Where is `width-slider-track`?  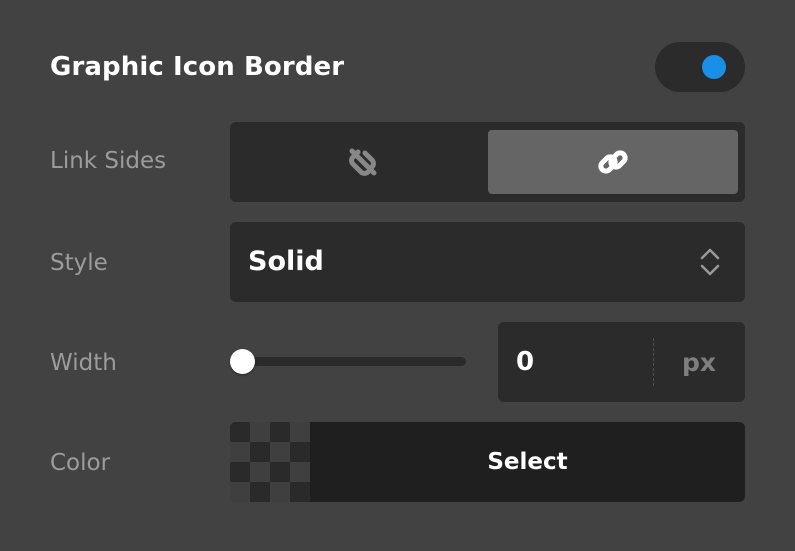
width-slider-track is located at coordinates (348, 361).